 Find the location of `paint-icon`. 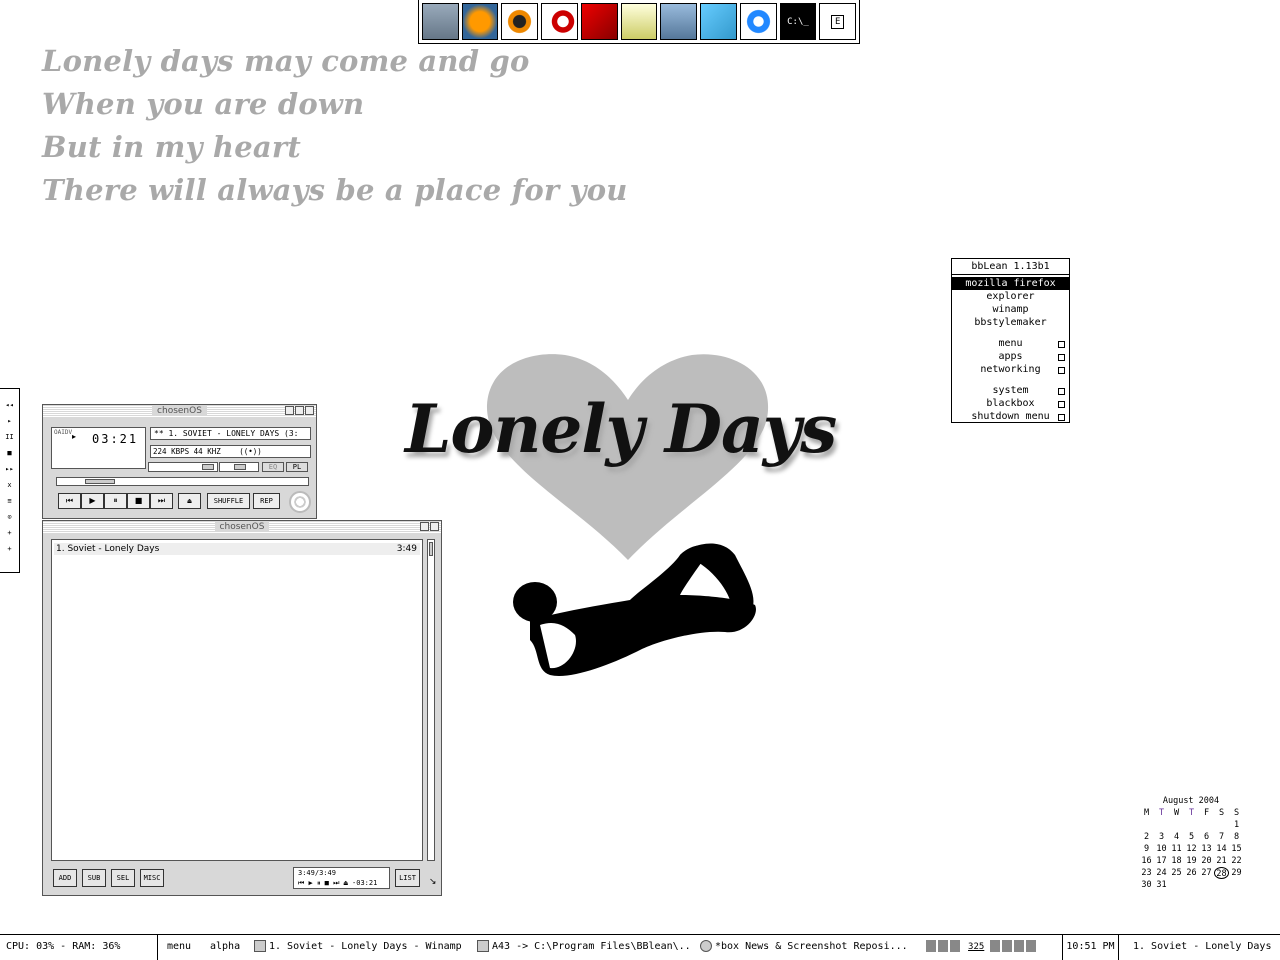

paint-icon is located at coordinates (639, 21).